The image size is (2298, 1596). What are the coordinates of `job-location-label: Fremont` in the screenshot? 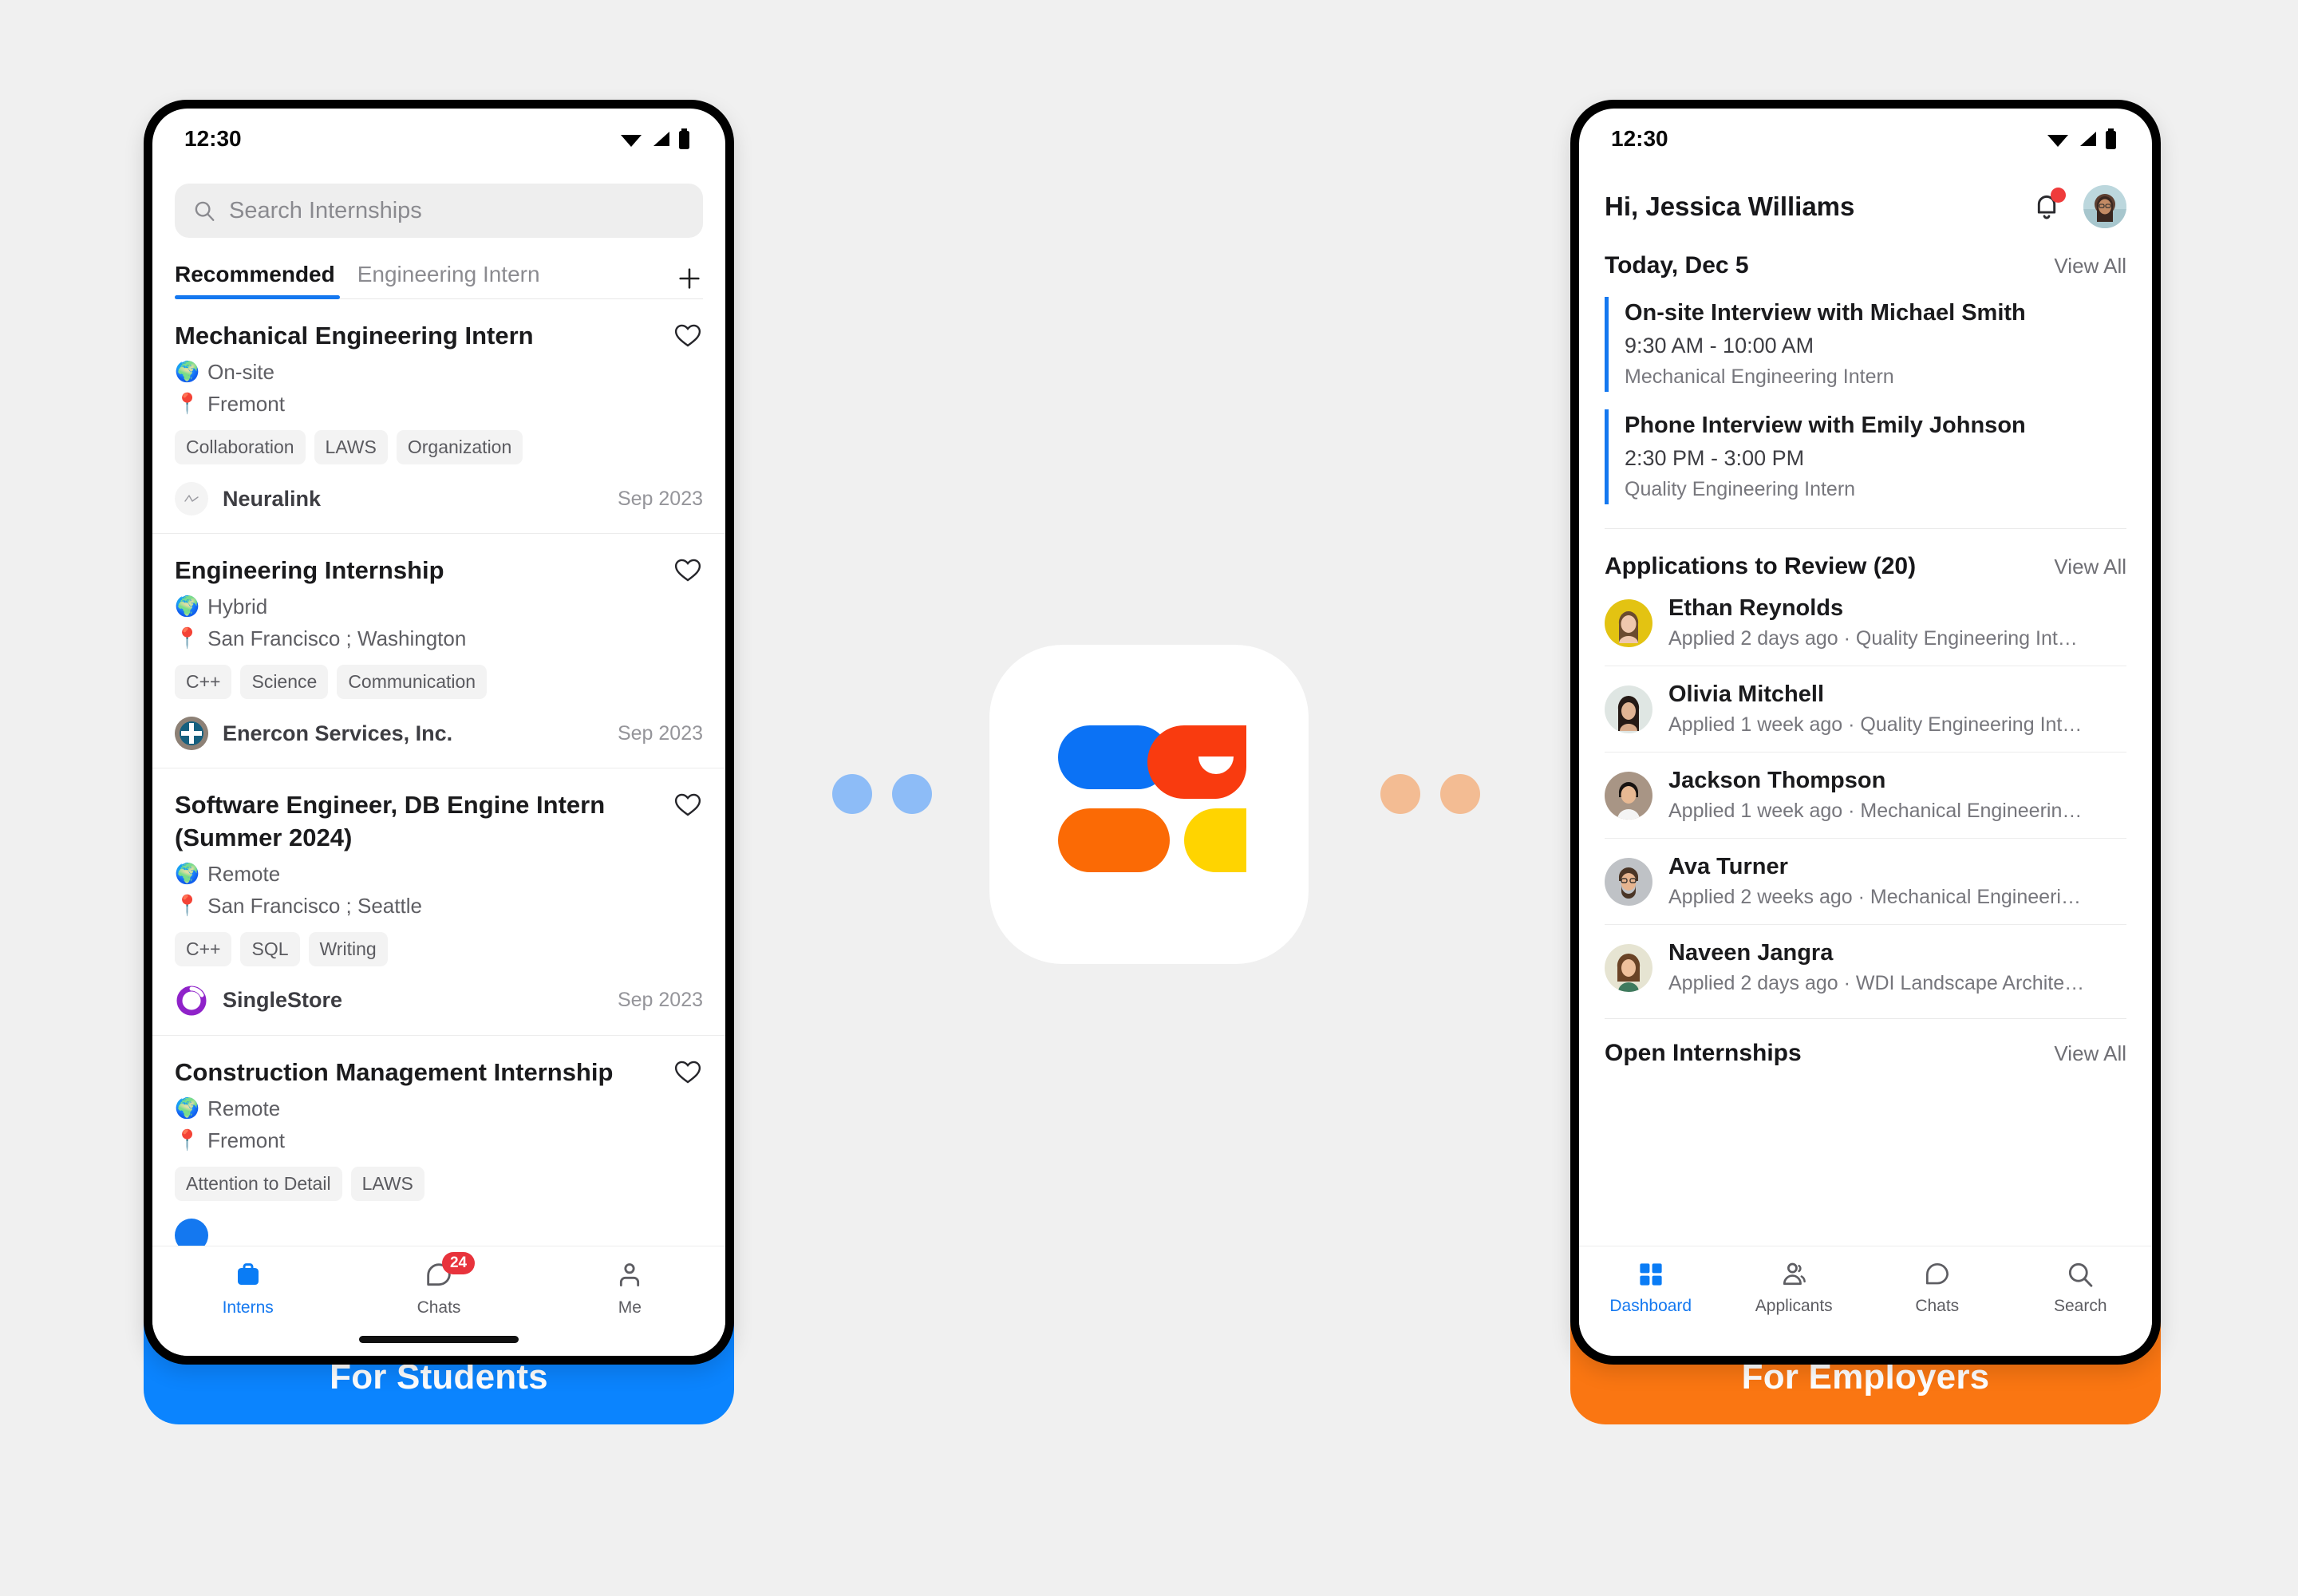 It's located at (246, 1140).